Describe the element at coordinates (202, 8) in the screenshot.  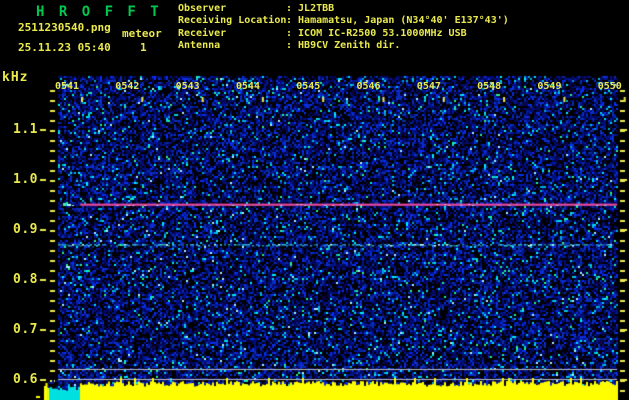
I see `info-label: Observer` at that location.